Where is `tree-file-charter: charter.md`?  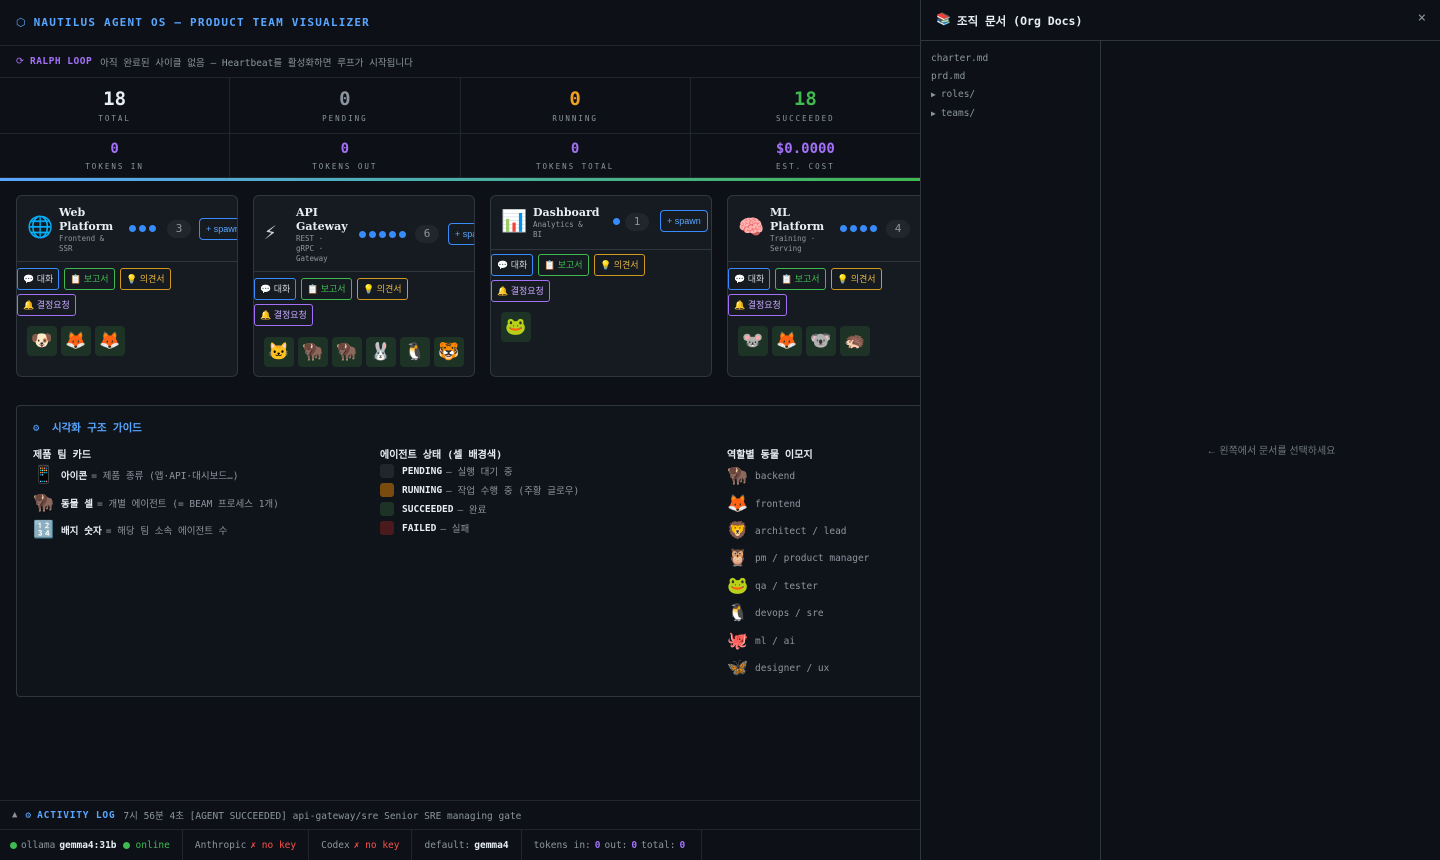
tree-file-charter: charter.md is located at coordinates (959, 58).